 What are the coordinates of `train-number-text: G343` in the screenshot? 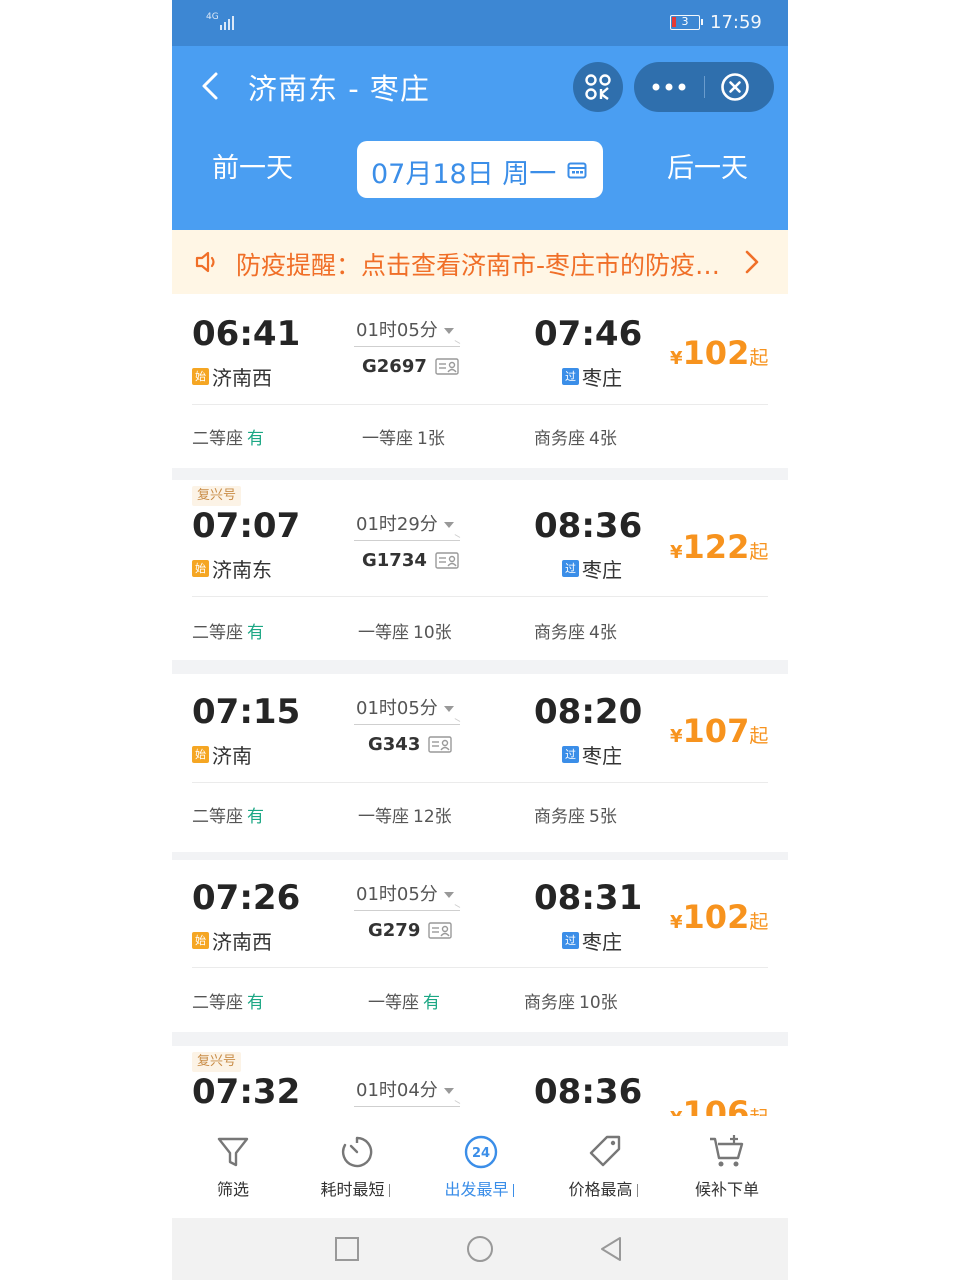 It's located at (394, 744).